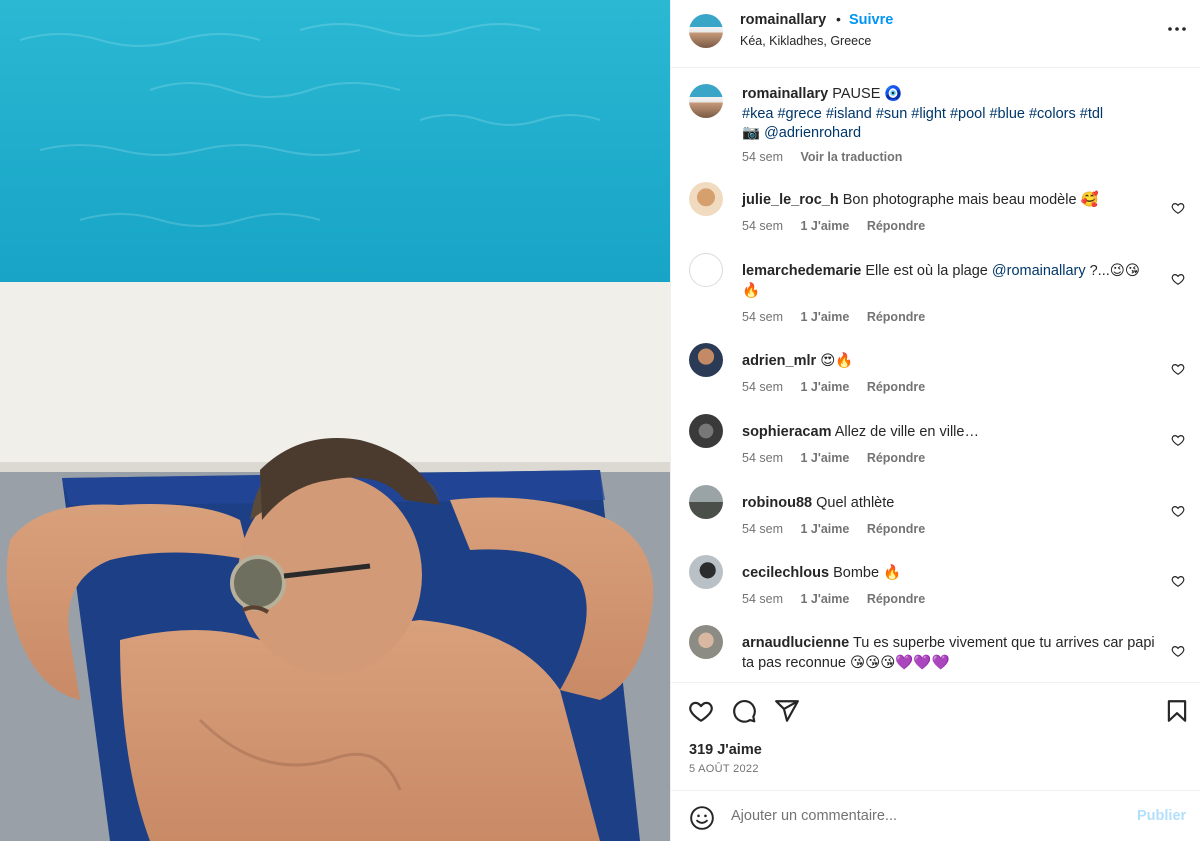 Image resolution: width=1200 pixels, height=841 pixels. I want to click on follow-button: Suivre, so click(871, 20).